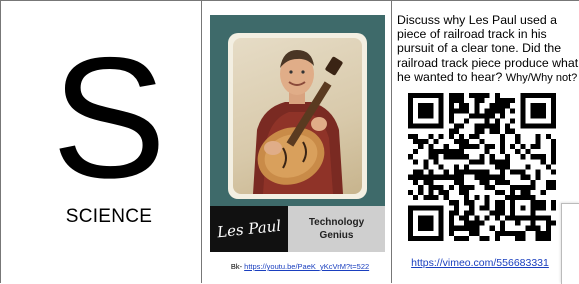 The height and width of the screenshot is (284, 579). I want to click on card-caption-bar: Les Paul Technology Genius, so click(297, 229).